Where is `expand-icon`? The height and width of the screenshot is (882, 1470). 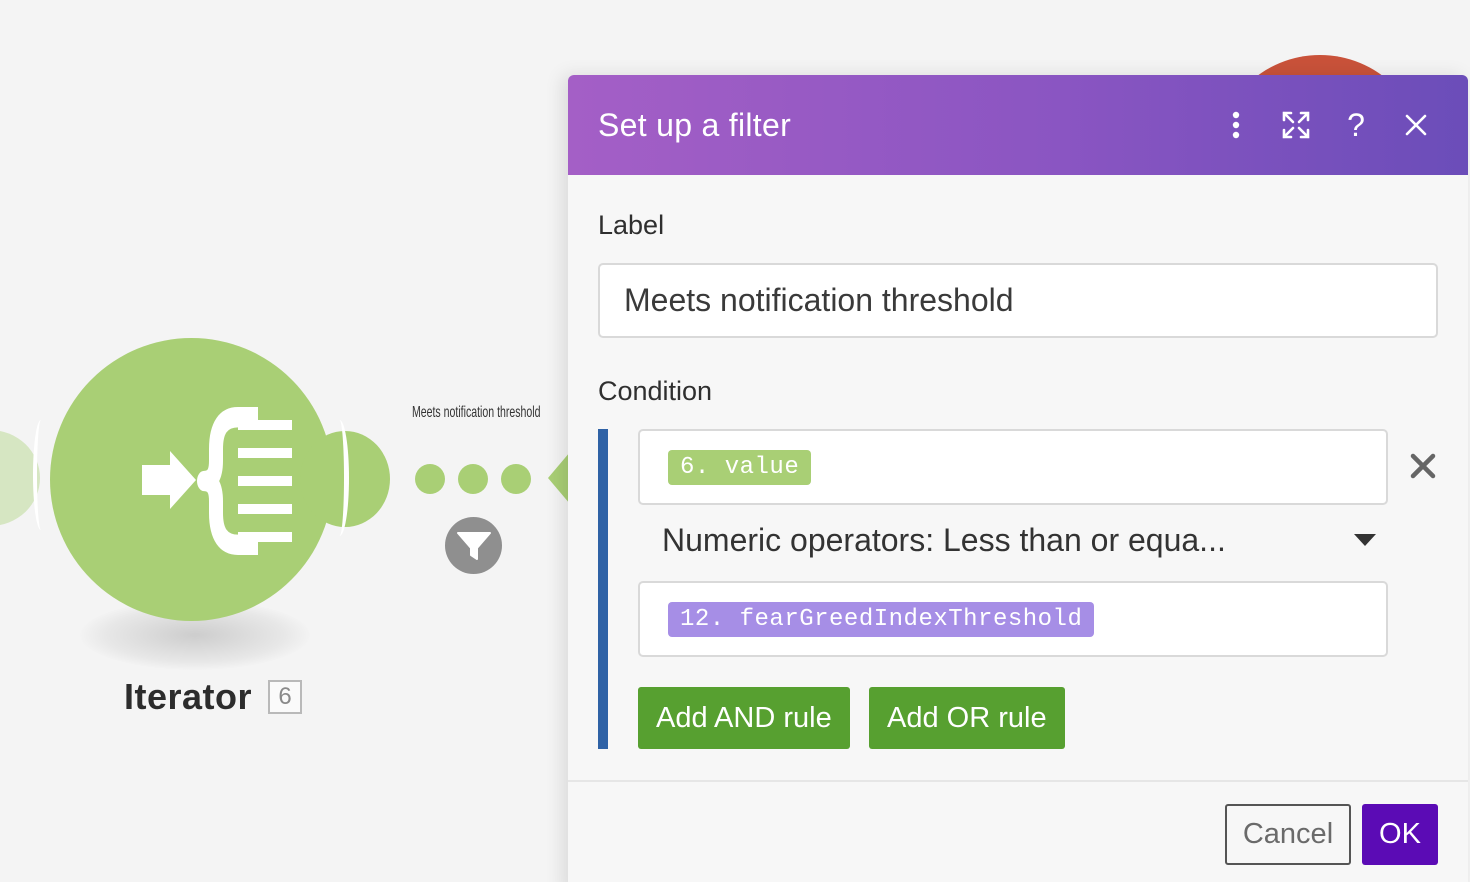 expand-icon is located at coordinates (1296, 125).